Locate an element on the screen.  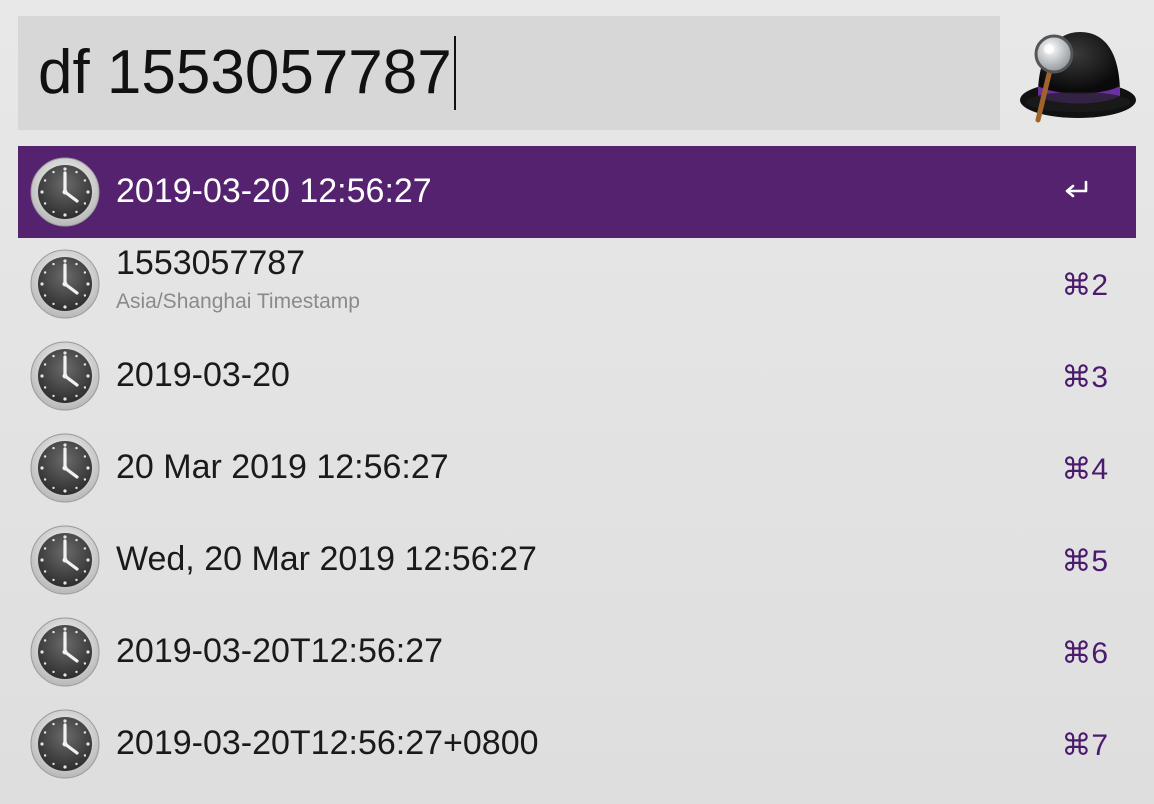
text-caret is located at coordinates (454, 73).